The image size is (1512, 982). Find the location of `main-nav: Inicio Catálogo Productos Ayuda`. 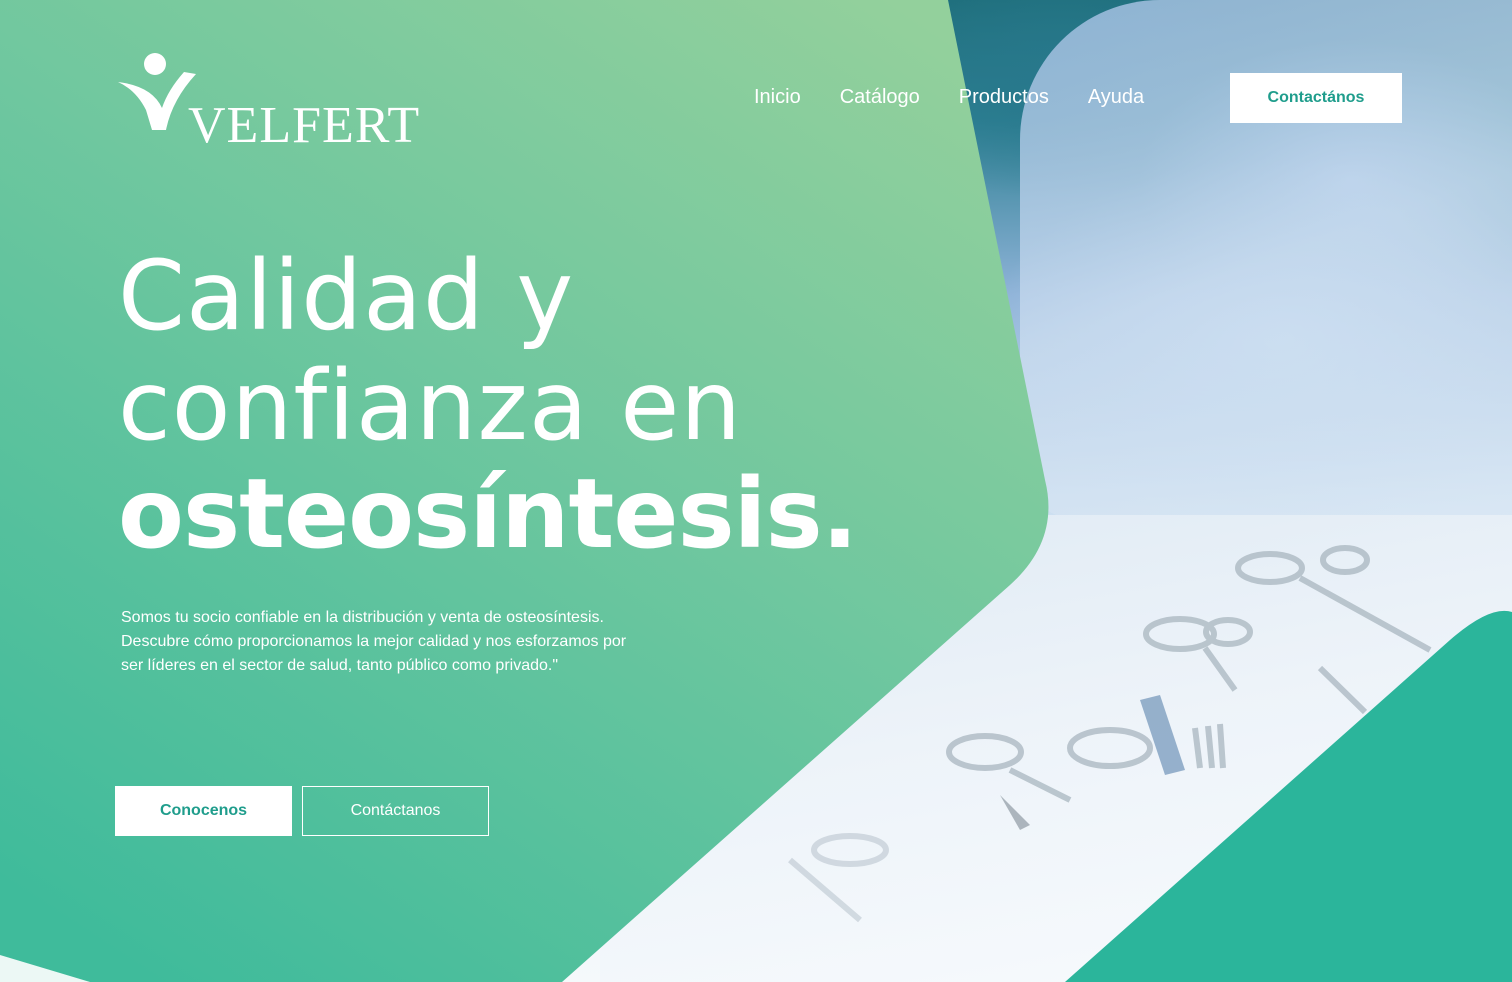

main-nav: Inicio Catálogo Productos Ayuda is located at coordinates (968, 97).